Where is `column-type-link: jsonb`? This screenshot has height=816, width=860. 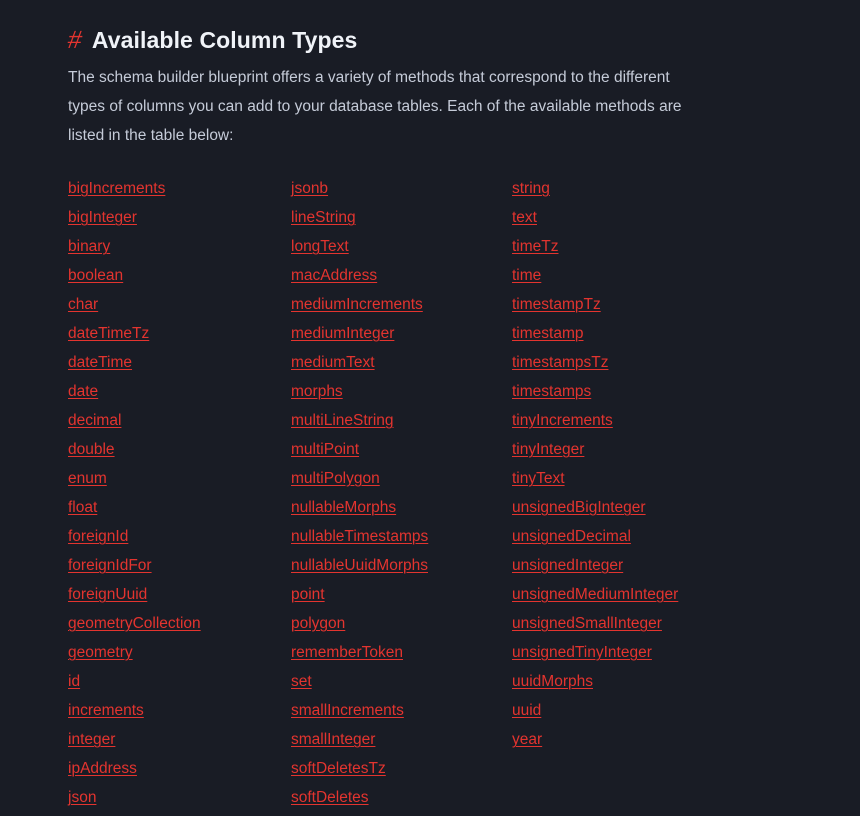
column-type-link: jsonb is located at coordinates (309, 188).